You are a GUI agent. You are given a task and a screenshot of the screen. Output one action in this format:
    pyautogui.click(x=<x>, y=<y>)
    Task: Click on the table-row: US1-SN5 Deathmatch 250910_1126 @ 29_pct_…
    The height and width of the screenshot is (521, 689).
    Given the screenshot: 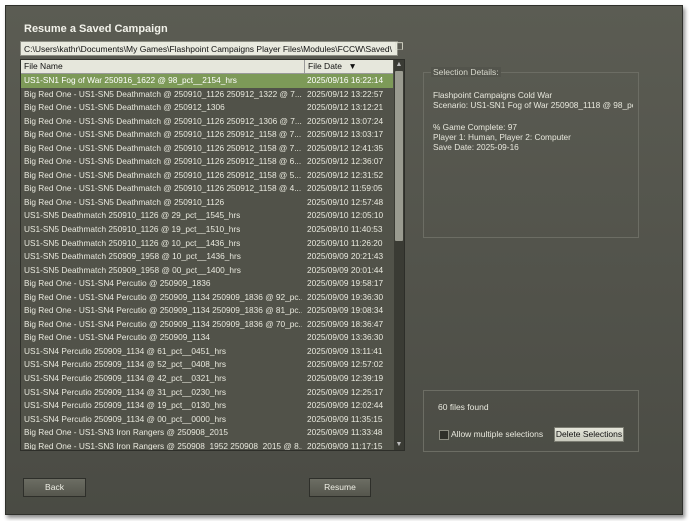 What is the action you would take?
    pyautogui.click(x=207, y=216)
    